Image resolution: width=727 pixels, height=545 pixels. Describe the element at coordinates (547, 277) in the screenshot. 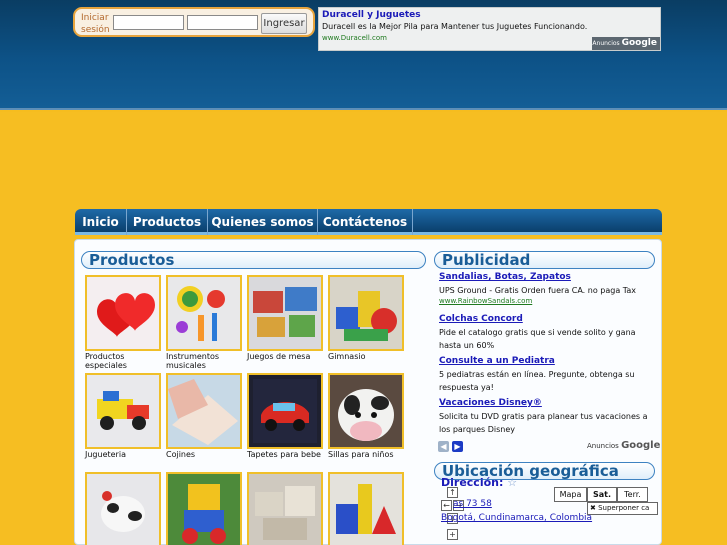

I see `ad-title: Sandalias, Botas, Zapatos` at that location.